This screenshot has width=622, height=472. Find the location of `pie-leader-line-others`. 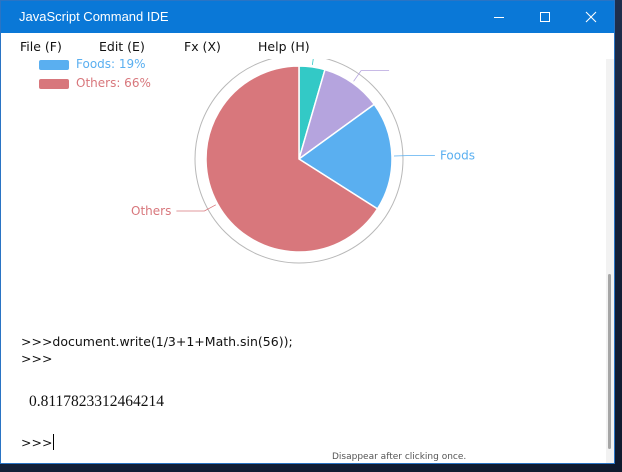

pie-leader-line-others is located at coordinates (196, 208).